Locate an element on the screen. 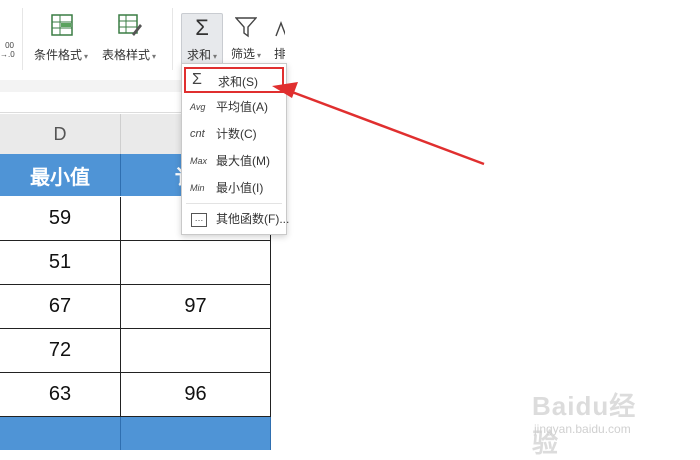 The width and height of the screenshot is (700, 460). watermark: Baidu经验 jingyan.baidu.com is located at coordinates (597, 418).